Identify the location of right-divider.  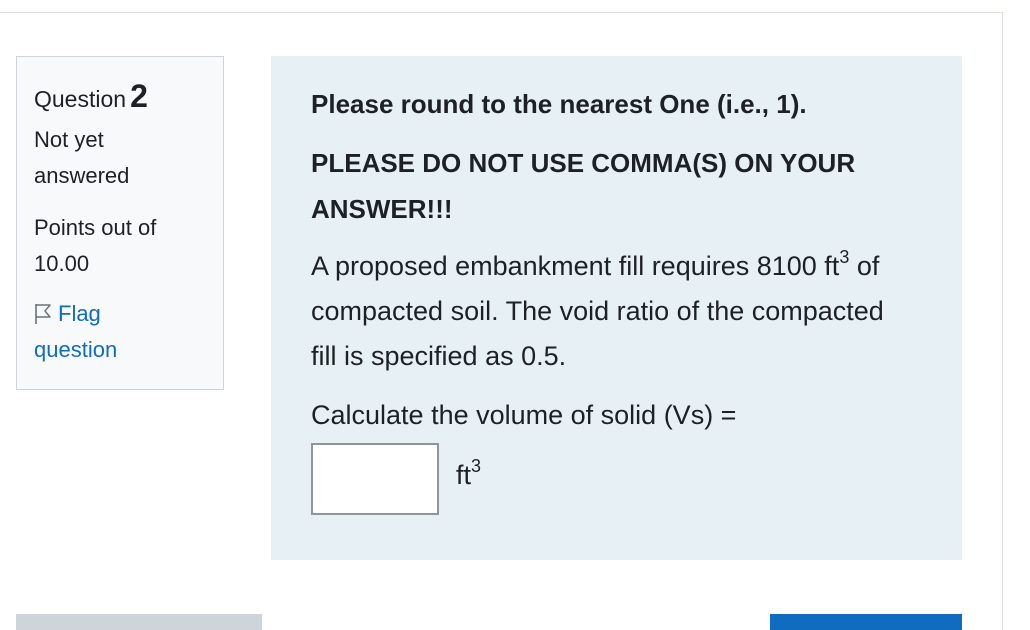
(1002, 321).